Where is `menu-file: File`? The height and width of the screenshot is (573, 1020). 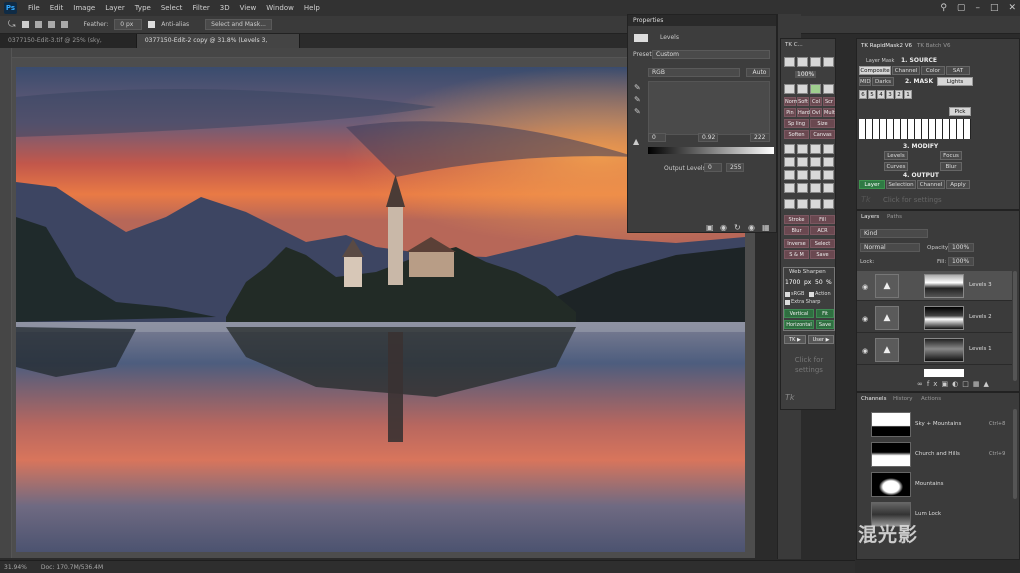
menu-file: File is located at coordinates (34, 8).